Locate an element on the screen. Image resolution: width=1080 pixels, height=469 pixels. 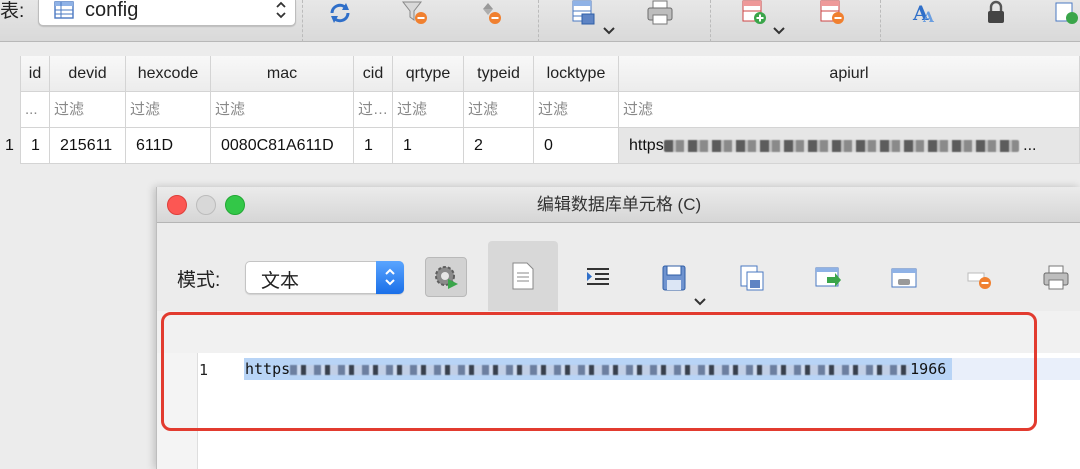
cell-typeid: 2 is located at coordinates (499, 146).